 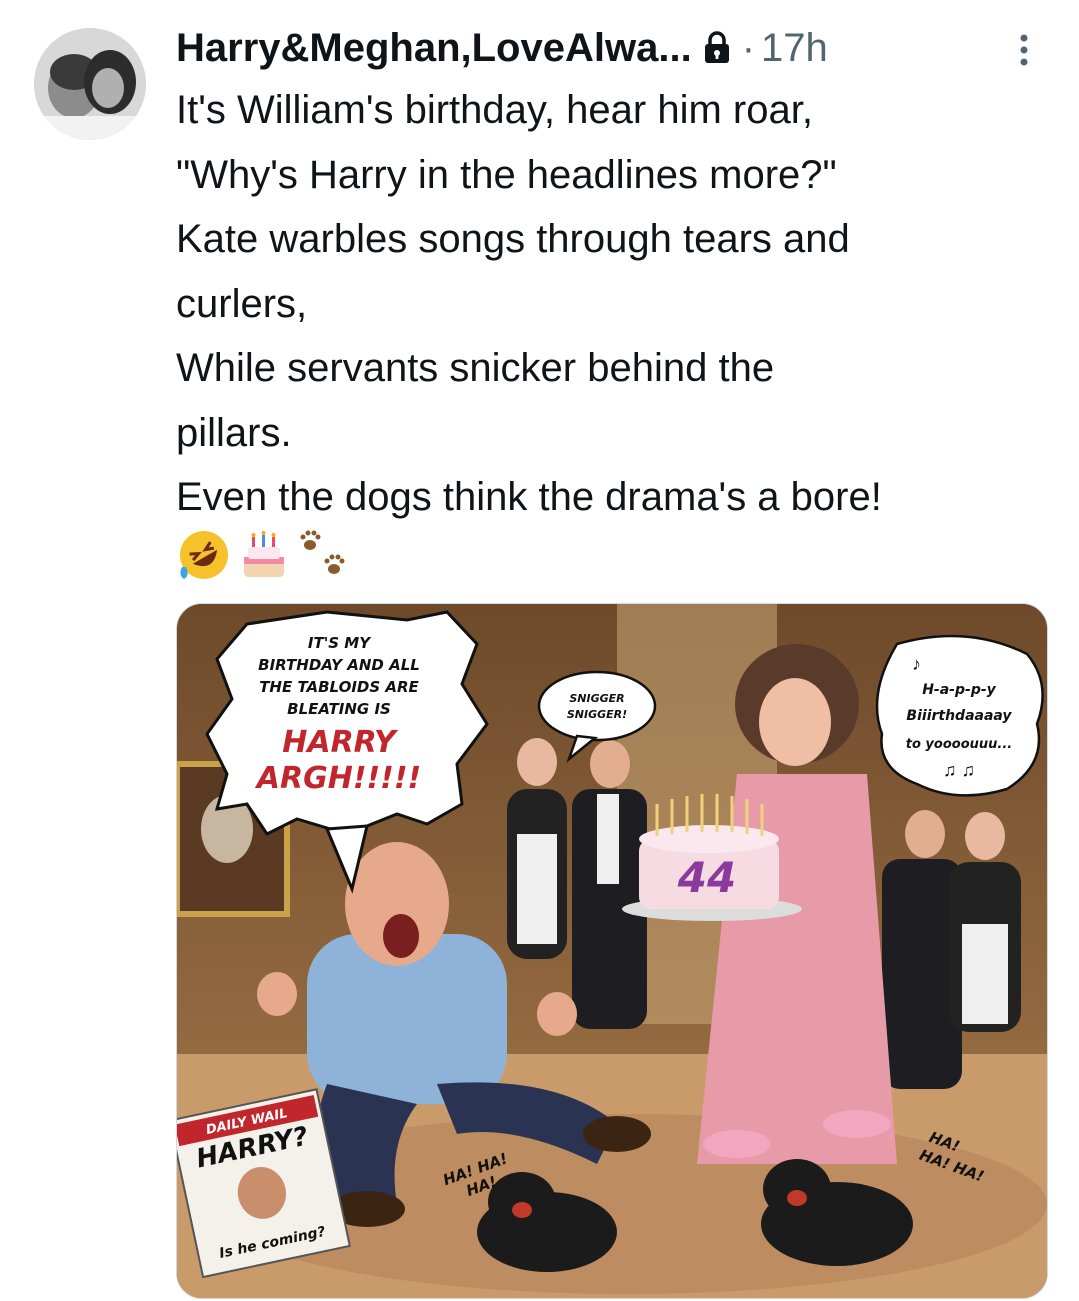 I want to click on author-avatar, so click(x=90, y=84).